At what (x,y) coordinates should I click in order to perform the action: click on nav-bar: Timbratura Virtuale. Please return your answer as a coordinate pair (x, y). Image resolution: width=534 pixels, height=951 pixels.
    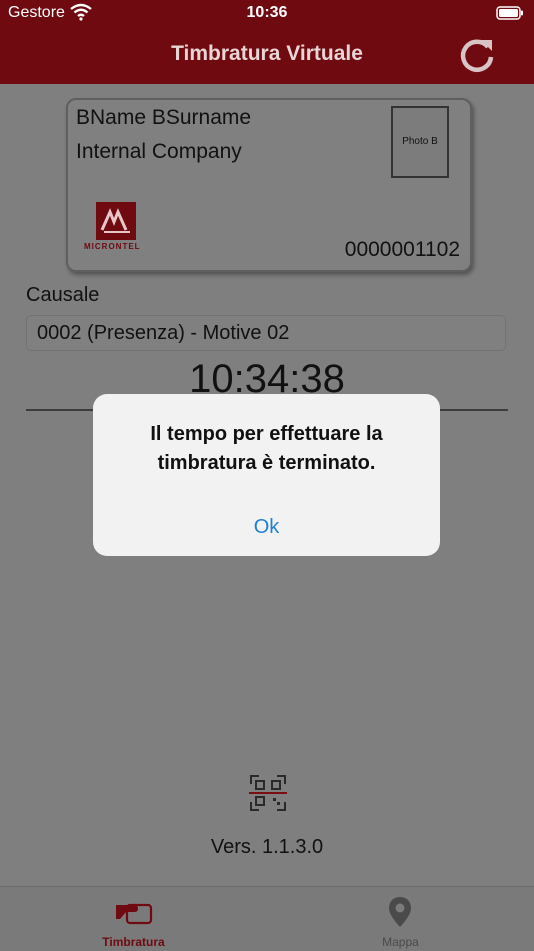
    Looking at the image, I should click on (267, 56).